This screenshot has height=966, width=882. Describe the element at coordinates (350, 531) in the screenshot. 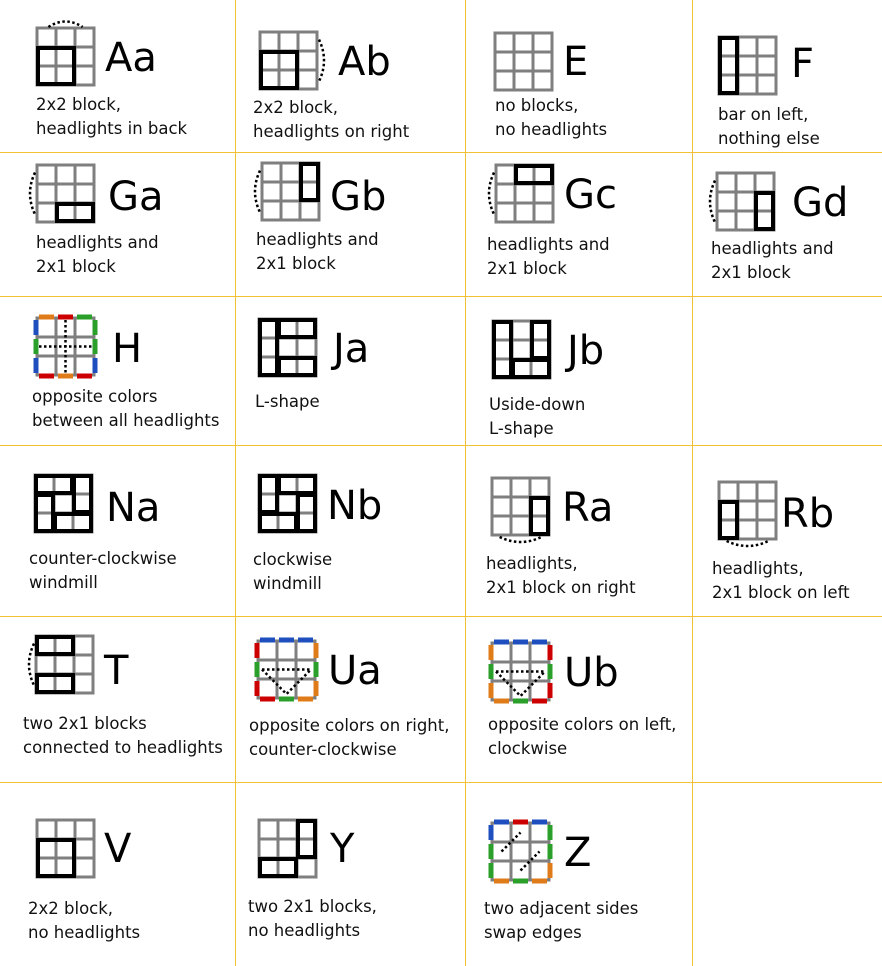

I see `case-cell-nb: Nb clockwise windmill` at that location.